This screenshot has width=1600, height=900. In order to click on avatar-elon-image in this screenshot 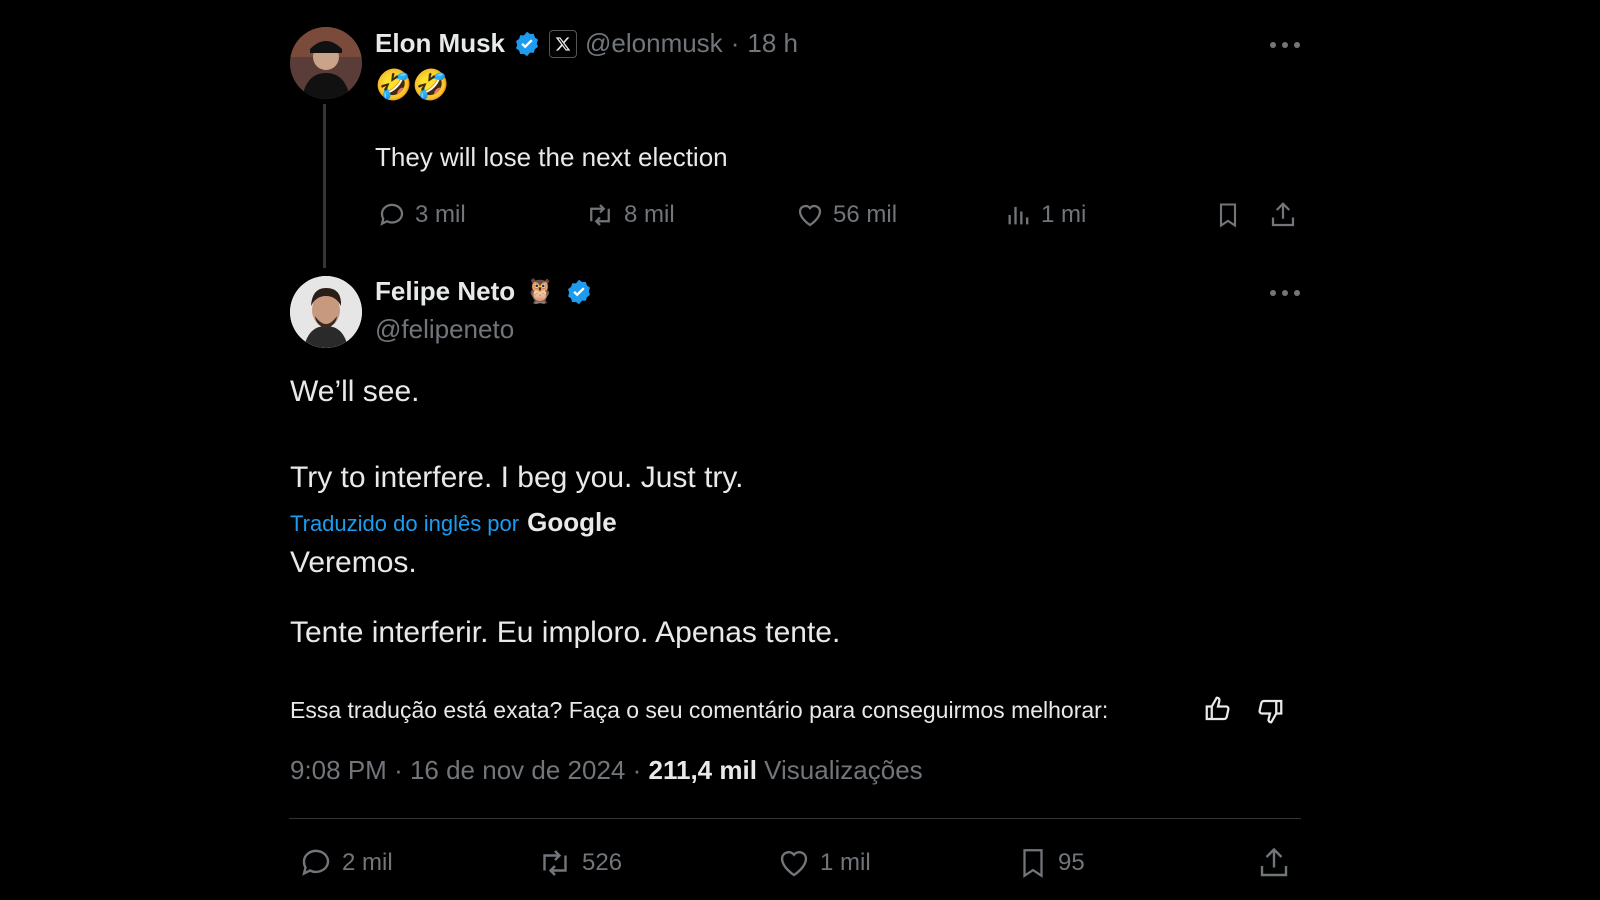, I will do `click(326, 63)`.